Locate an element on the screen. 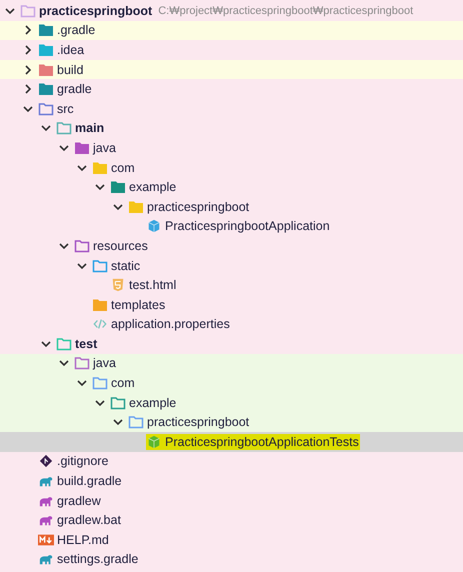 The width and height of the screenshot is (463, 572). item-name: gradle is located at coordinates (74, 89).